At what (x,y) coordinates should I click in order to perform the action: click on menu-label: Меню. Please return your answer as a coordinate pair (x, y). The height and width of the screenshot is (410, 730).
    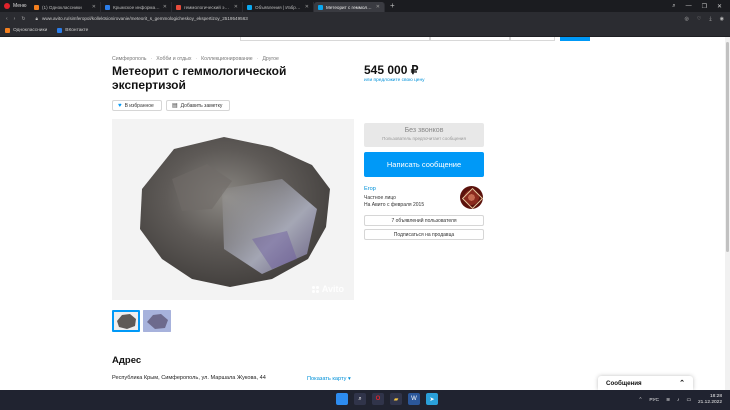
    Looking at the image, I should click on (20, 6).